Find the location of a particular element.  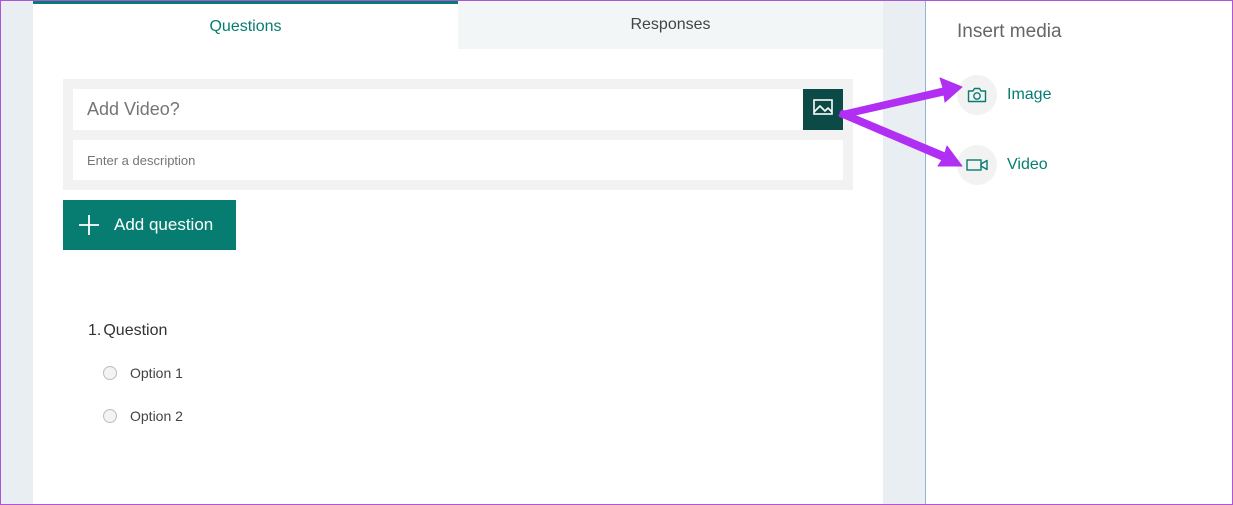

insert-media-button is located at coordinates (823, 109).